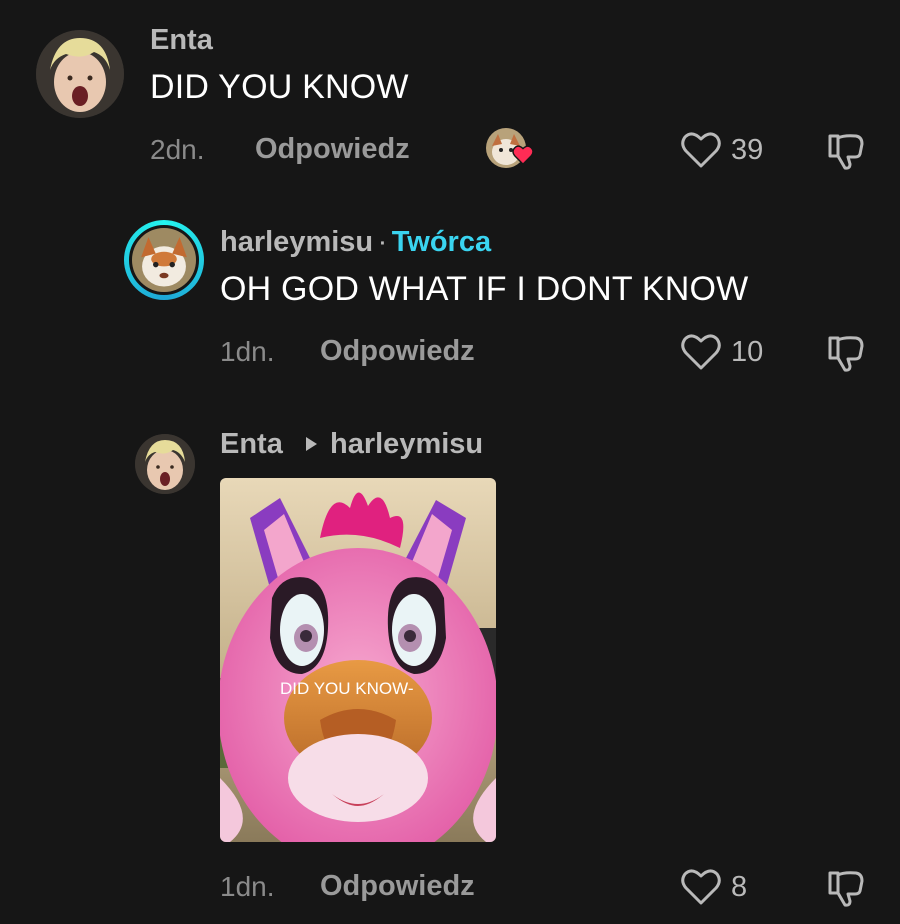 The width and height of the screenshot is (900, 924). I want to click on comment-text: OH GOD WHAT IF I DONT KNOW, so click(484, 289).